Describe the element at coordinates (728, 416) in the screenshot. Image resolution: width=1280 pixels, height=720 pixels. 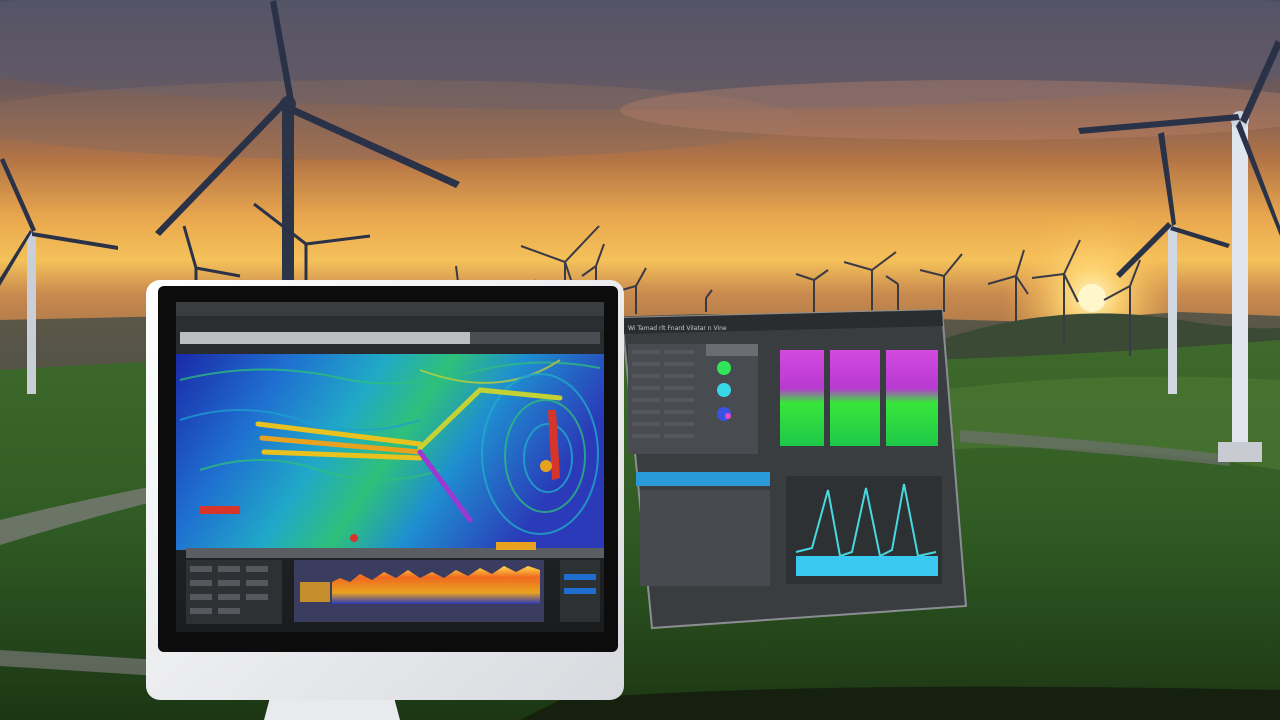
I see `status-indicator-pink` at that location.